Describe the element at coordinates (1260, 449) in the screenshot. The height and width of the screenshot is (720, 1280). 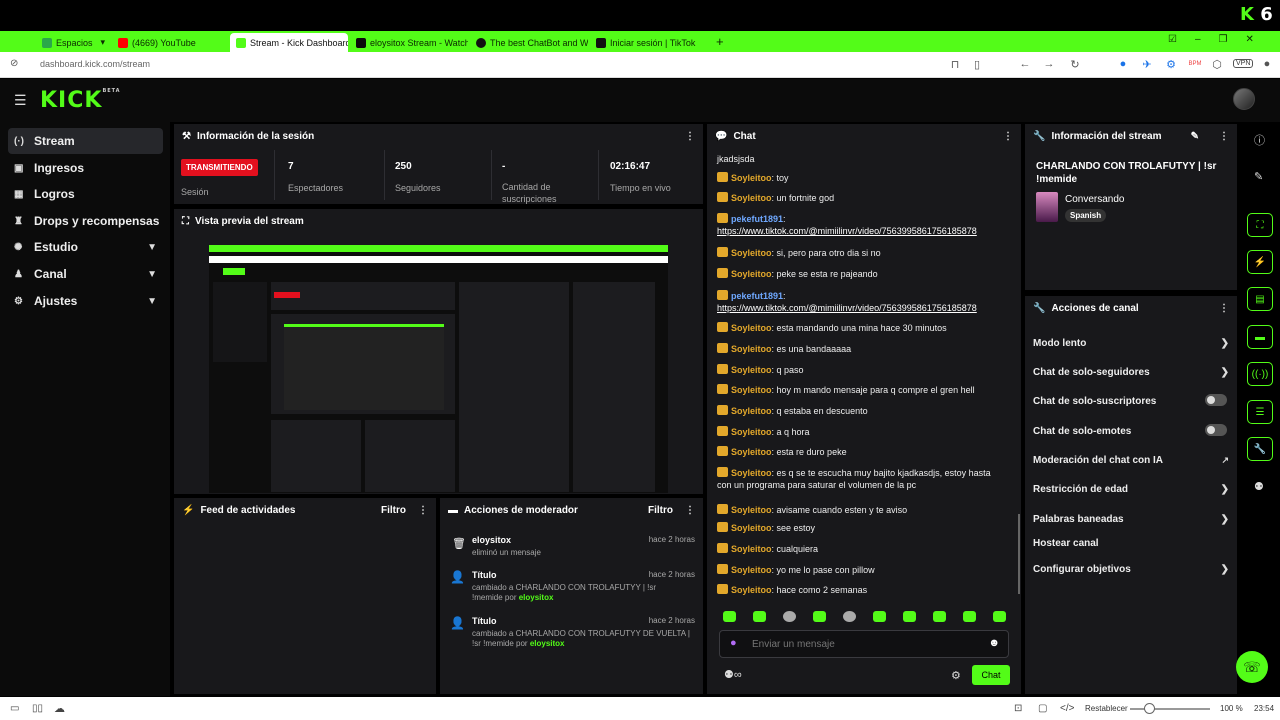
I see `wrench-icon: 🔧` at that location.